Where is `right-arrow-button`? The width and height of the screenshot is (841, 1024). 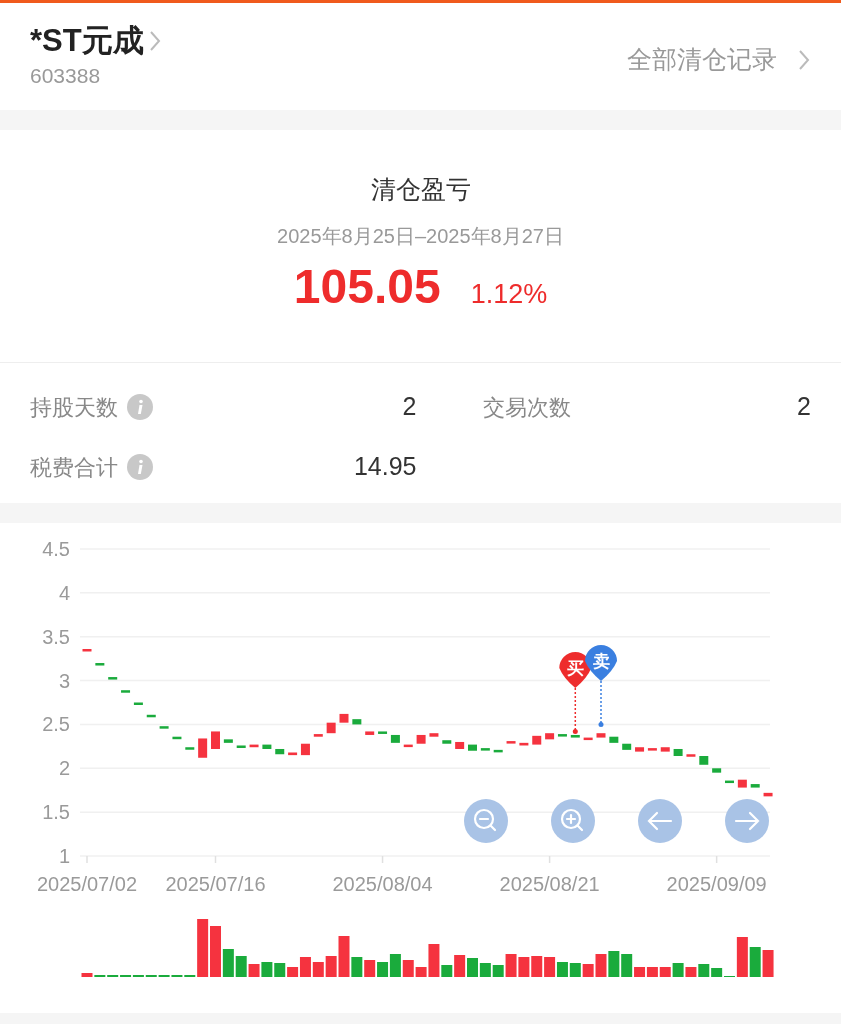 right-arrow-button is located at coordinates (747, 821).